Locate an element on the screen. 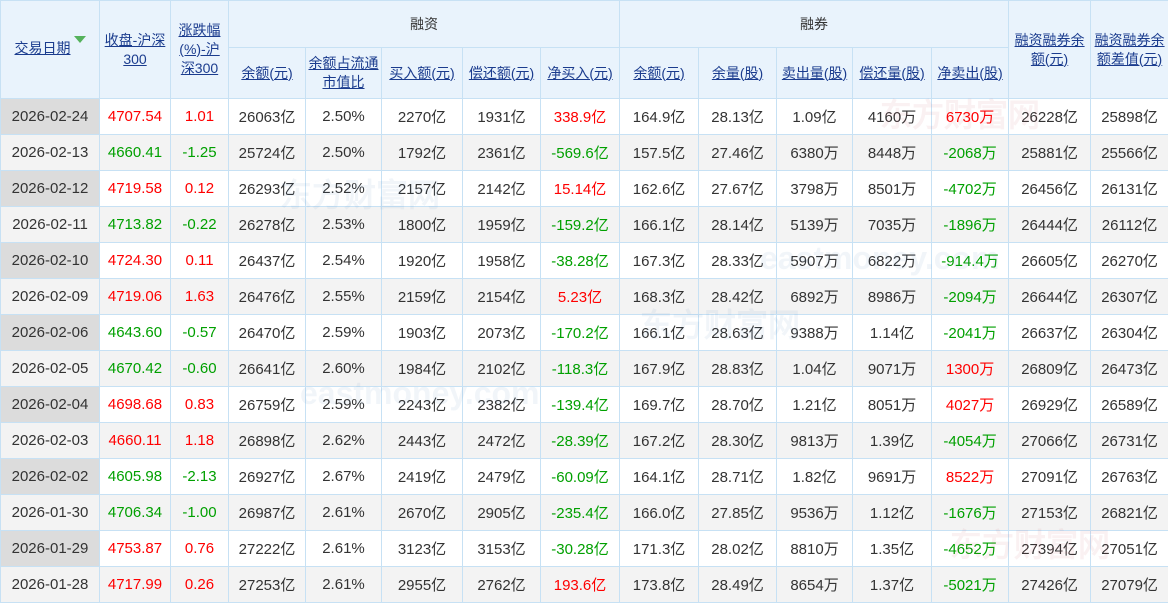  cell-sec-repay: 8501万 is located at coordinates (892, 188).